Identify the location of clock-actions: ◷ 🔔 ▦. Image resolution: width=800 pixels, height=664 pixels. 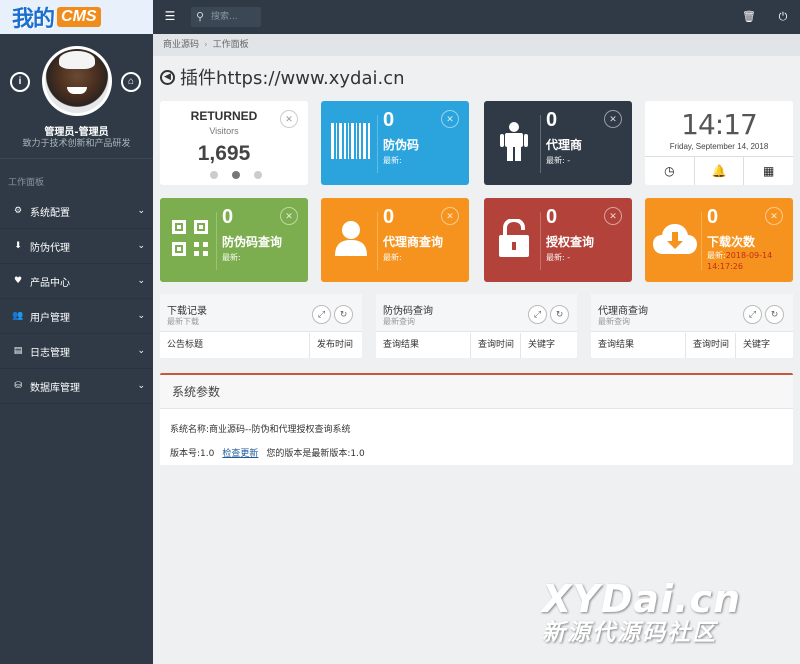
(719, 170).